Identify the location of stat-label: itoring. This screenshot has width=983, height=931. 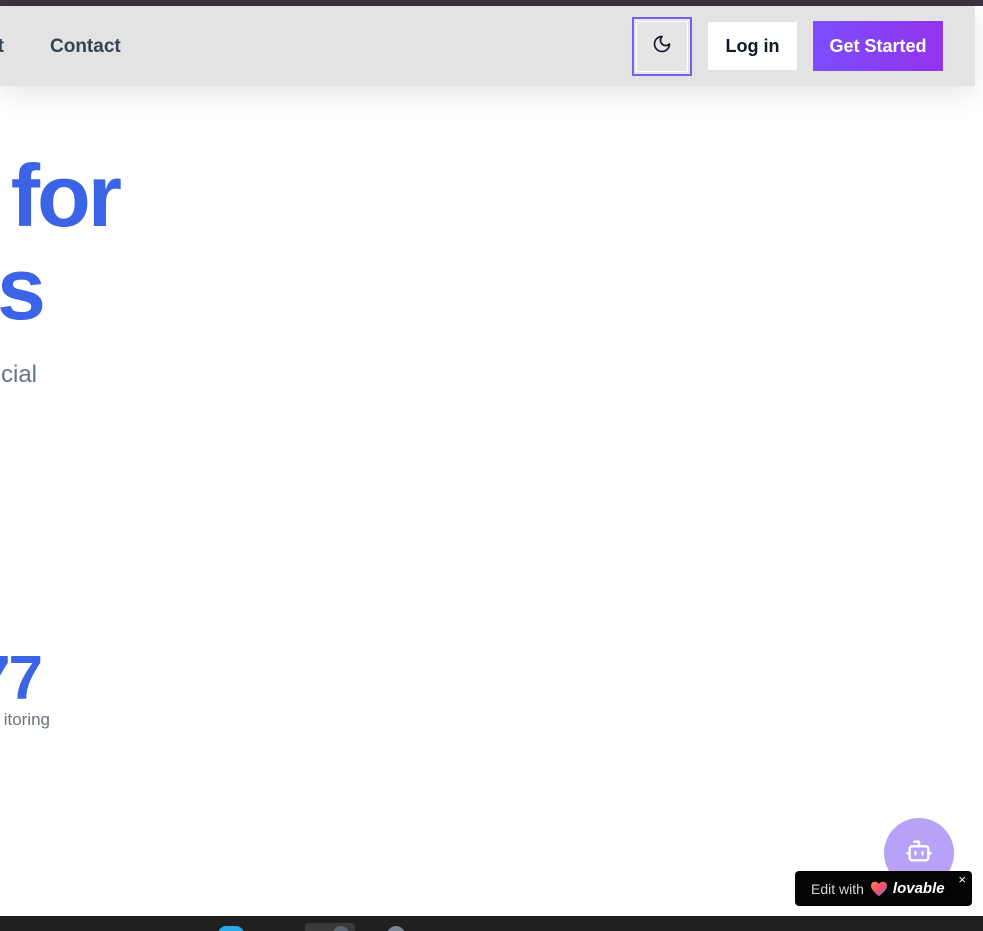
(26, 719).